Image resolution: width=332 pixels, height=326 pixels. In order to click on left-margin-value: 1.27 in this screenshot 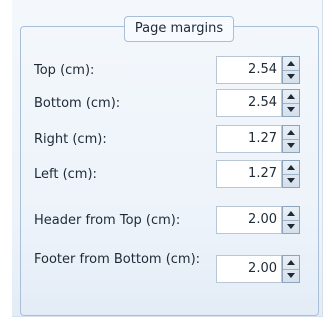, I will do `click(262, 173)`.